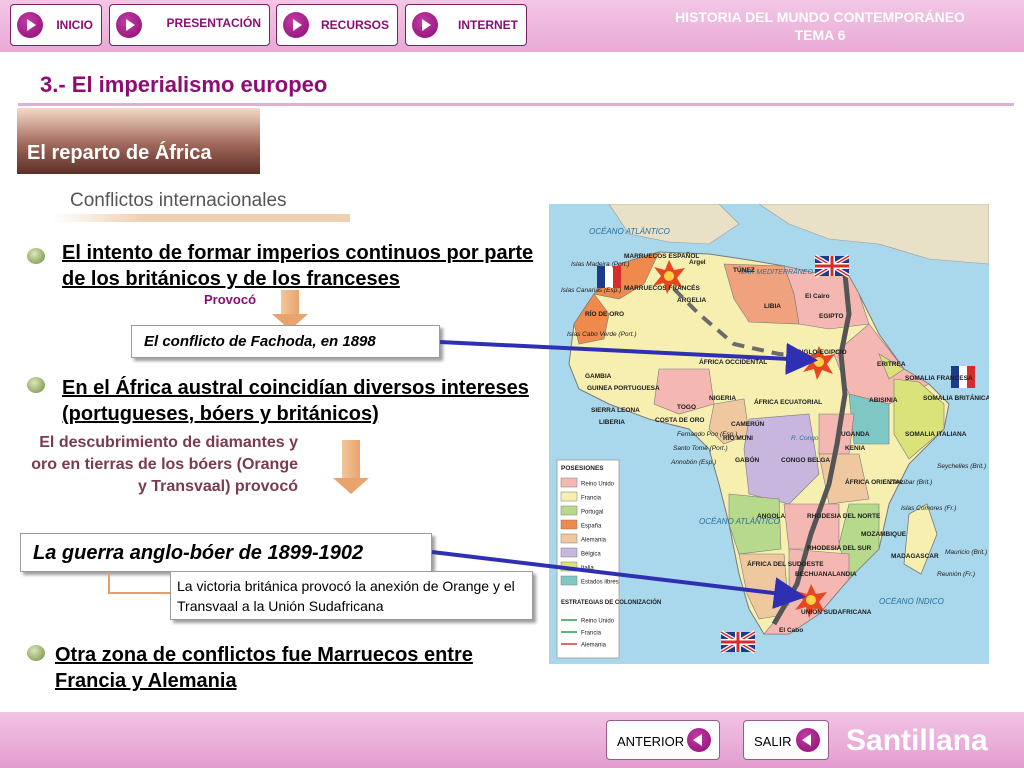 Image resolution: width=1024 pixels, height=768 pixels. What do you see at coordinates (591, 527) in the screenshot?
I see `legend-label: España` at bounding box center [591, 527].